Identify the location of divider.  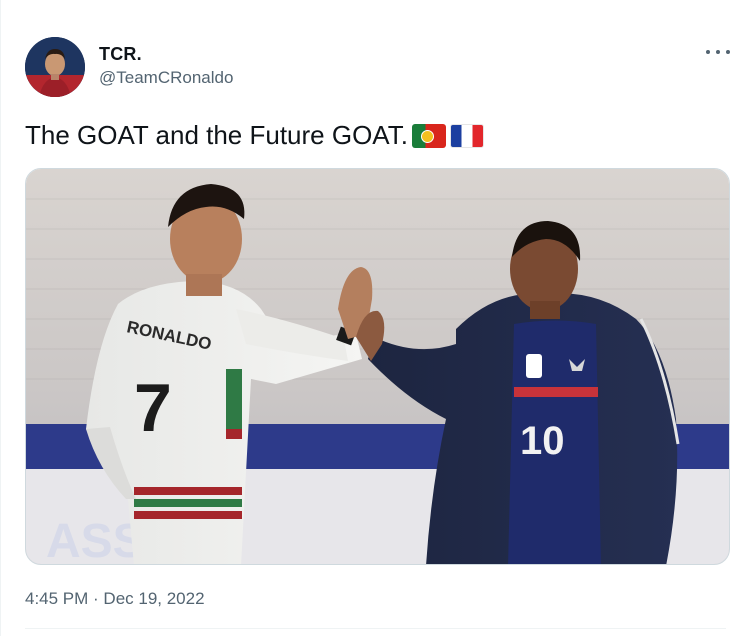
(375, 628).